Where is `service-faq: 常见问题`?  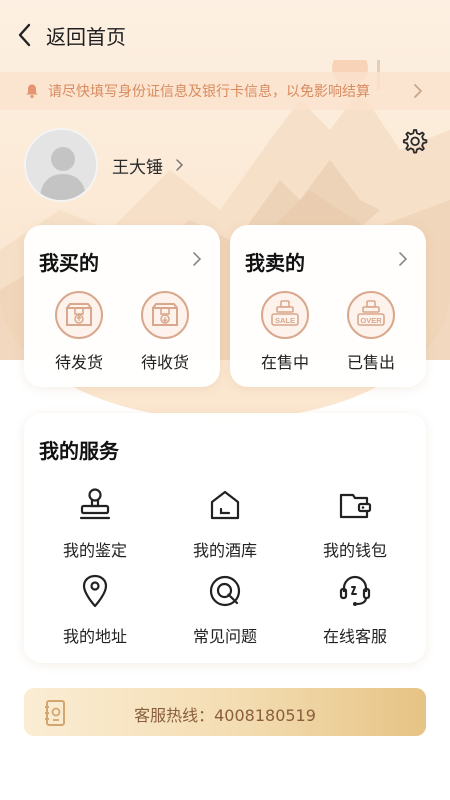 service-faq: 常见问题 is located at coordinates (225, 610).